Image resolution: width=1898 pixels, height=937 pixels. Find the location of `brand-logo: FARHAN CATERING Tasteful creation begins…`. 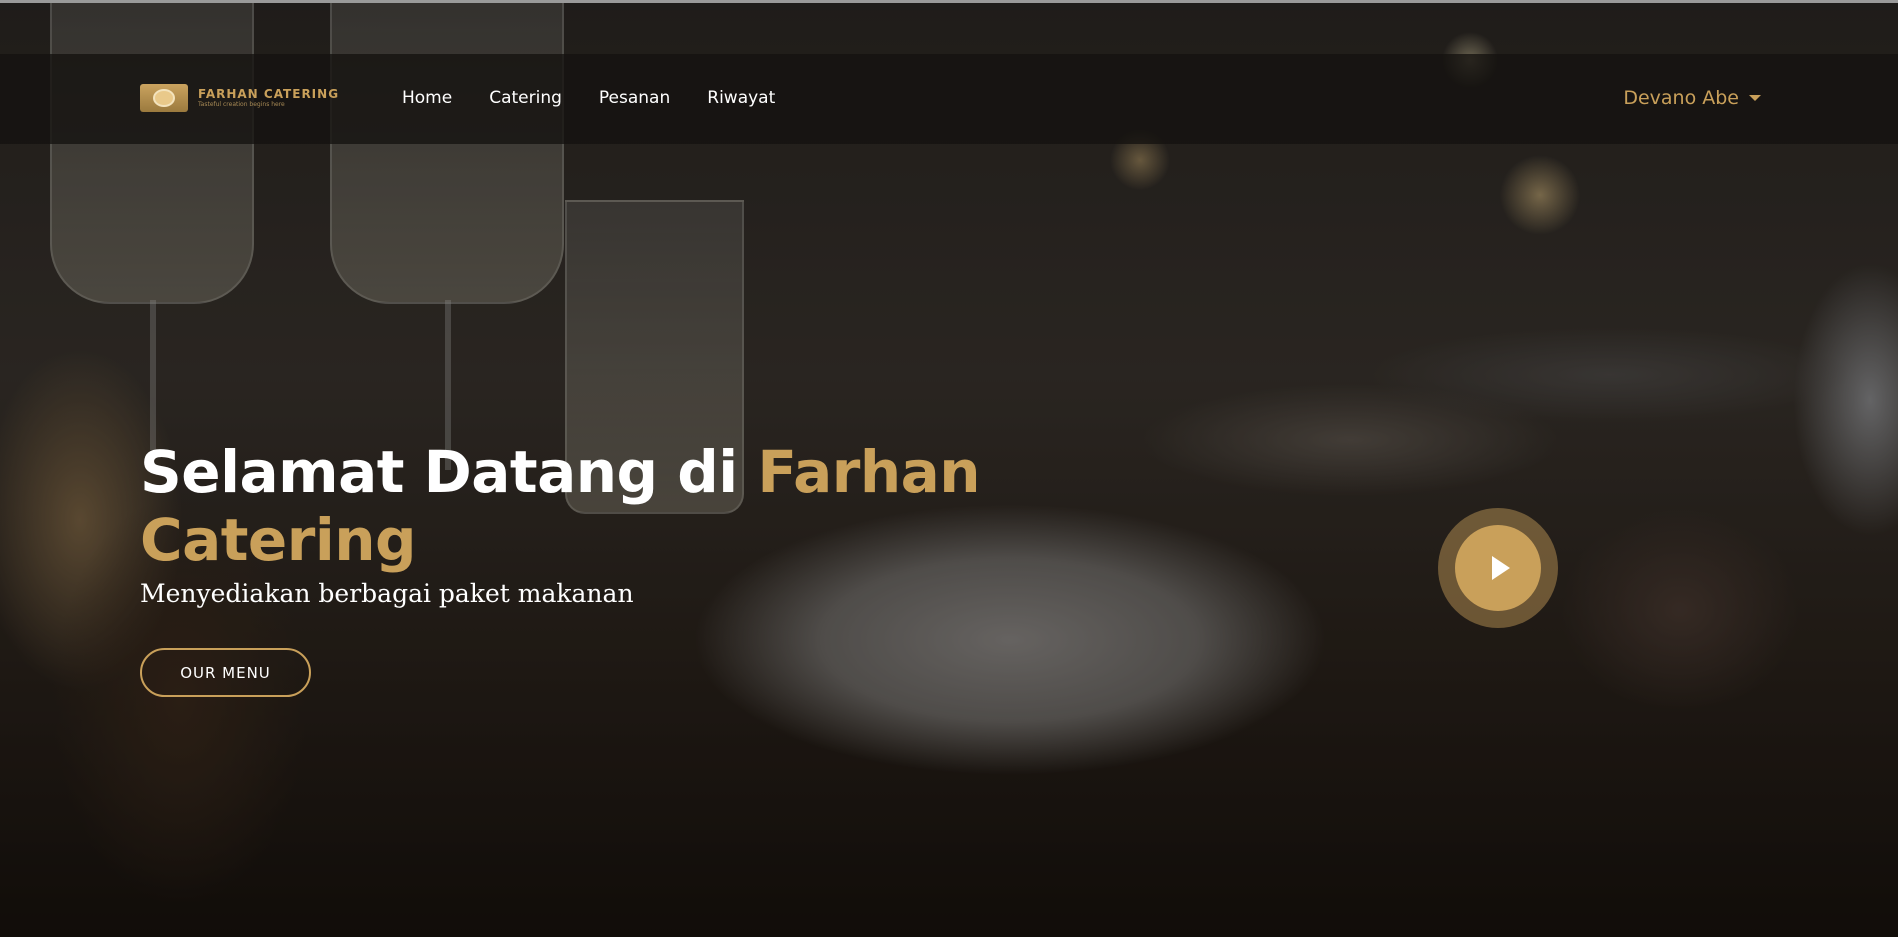

brand-logo: FARHAN CATERING Tasteful creation begins… is located at coordinates (239, 98).